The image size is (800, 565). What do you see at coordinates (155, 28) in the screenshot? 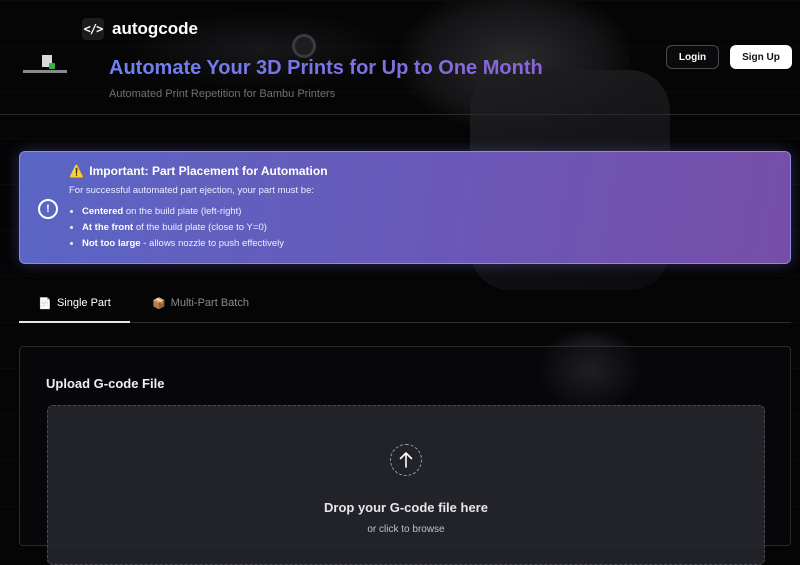
I see `brand-name: autogcode` at bounding box center [155, 28].